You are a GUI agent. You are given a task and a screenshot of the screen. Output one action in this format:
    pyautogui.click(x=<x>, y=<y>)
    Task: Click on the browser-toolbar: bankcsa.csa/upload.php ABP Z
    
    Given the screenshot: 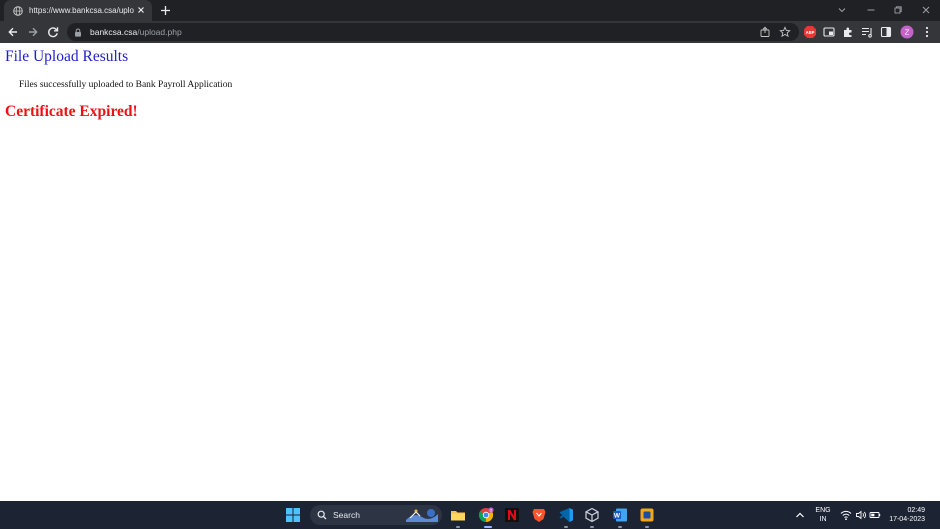 What is the action you would take?
    pyautogui.click(x=470, y=32)
    